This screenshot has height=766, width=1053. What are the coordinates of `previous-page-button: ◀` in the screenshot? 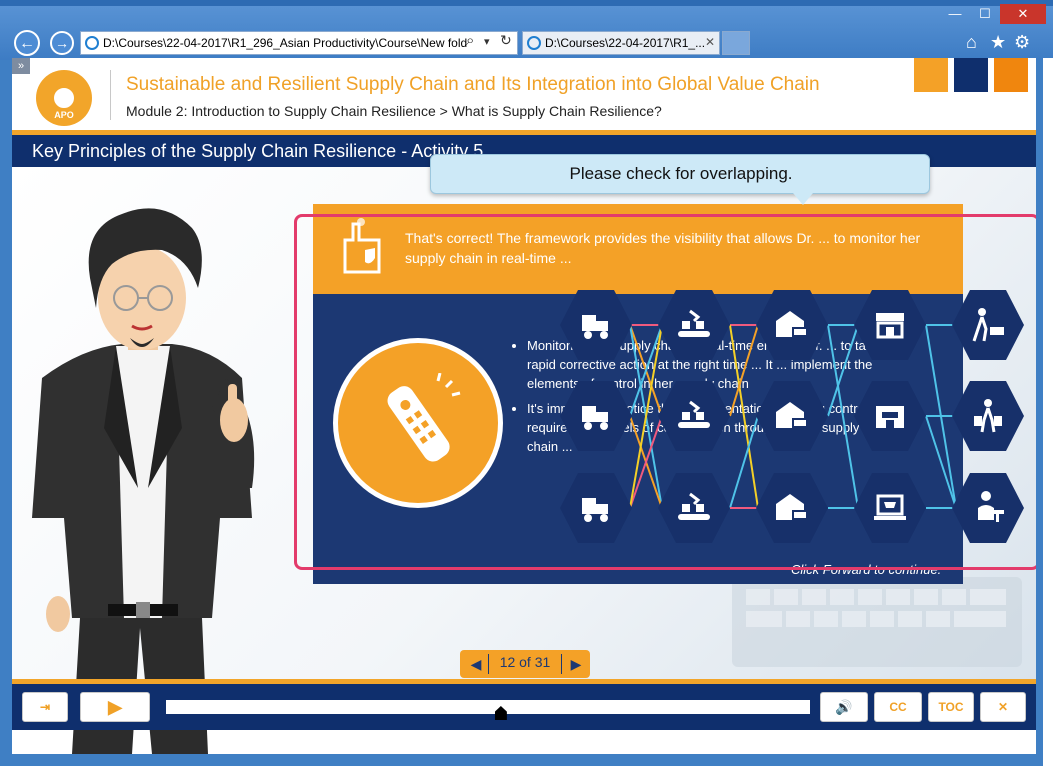 It's located at (476, 664).